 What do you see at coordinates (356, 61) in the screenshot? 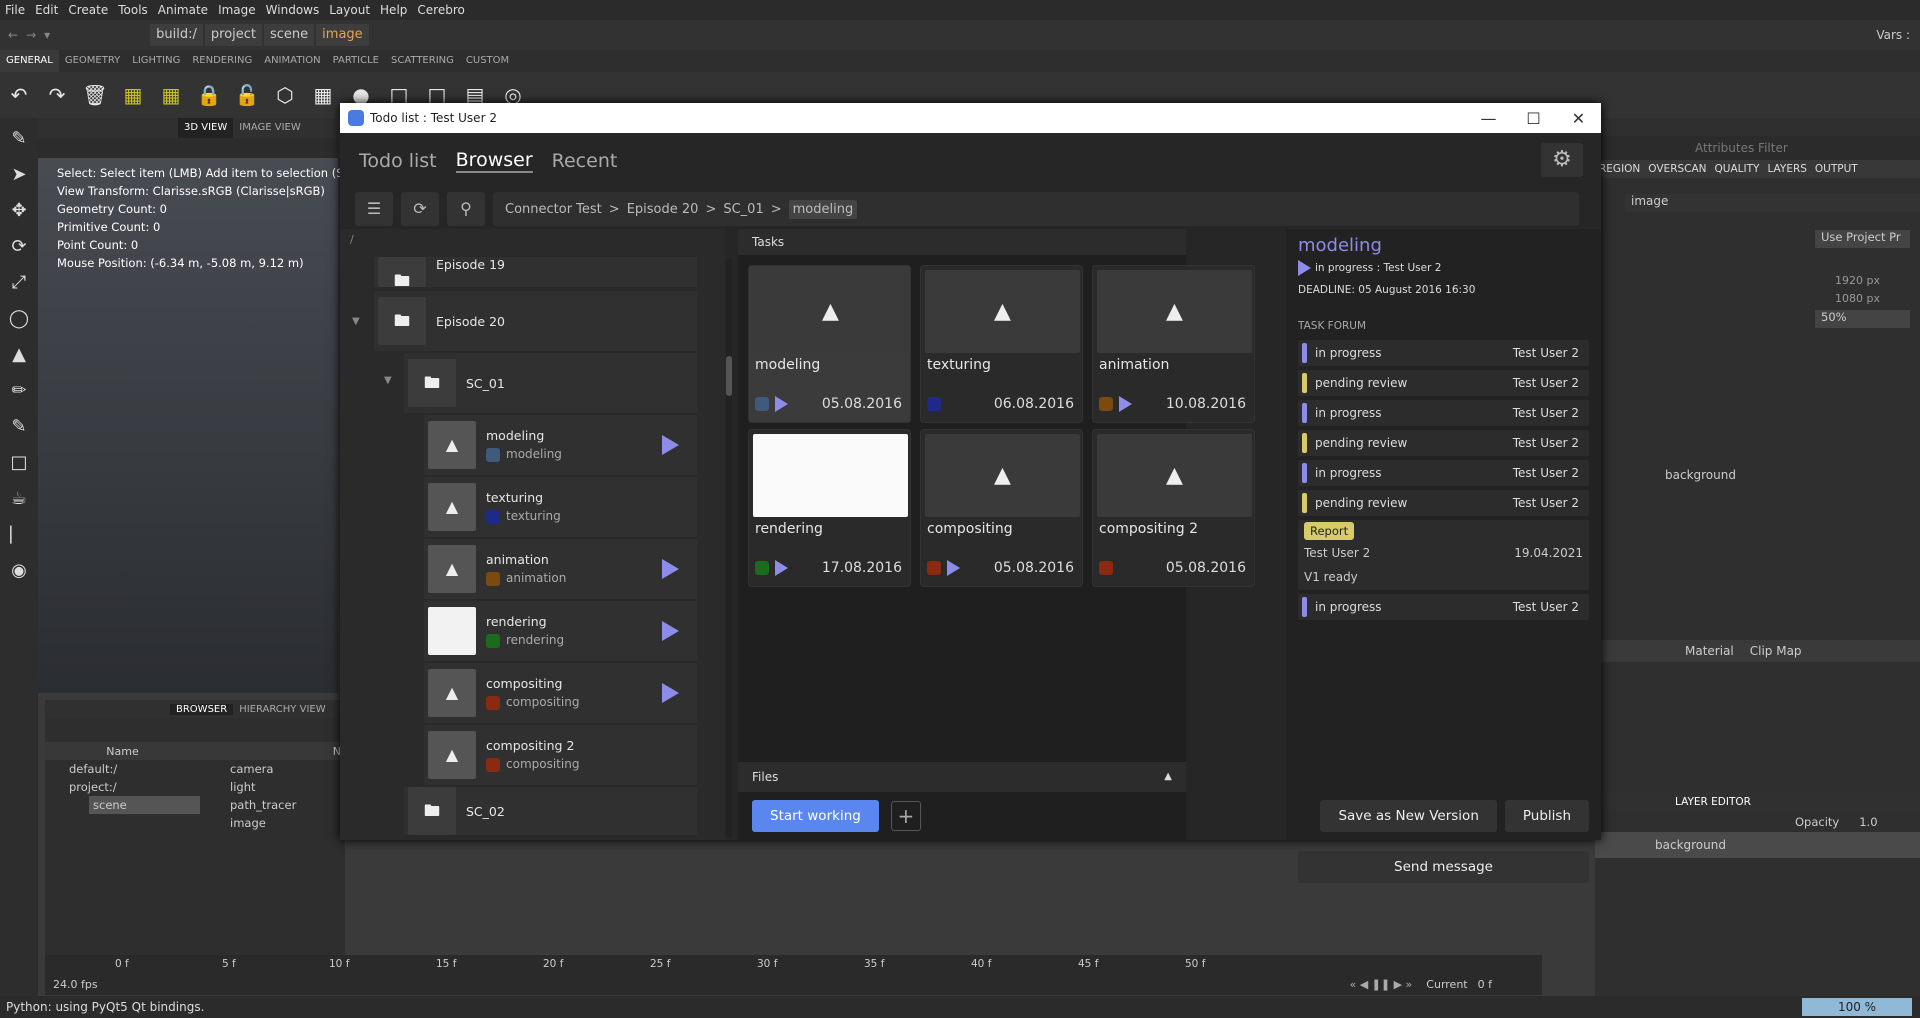
I see `shelf-tab-particle: PARTICLE` at bounding box center [356, 61].